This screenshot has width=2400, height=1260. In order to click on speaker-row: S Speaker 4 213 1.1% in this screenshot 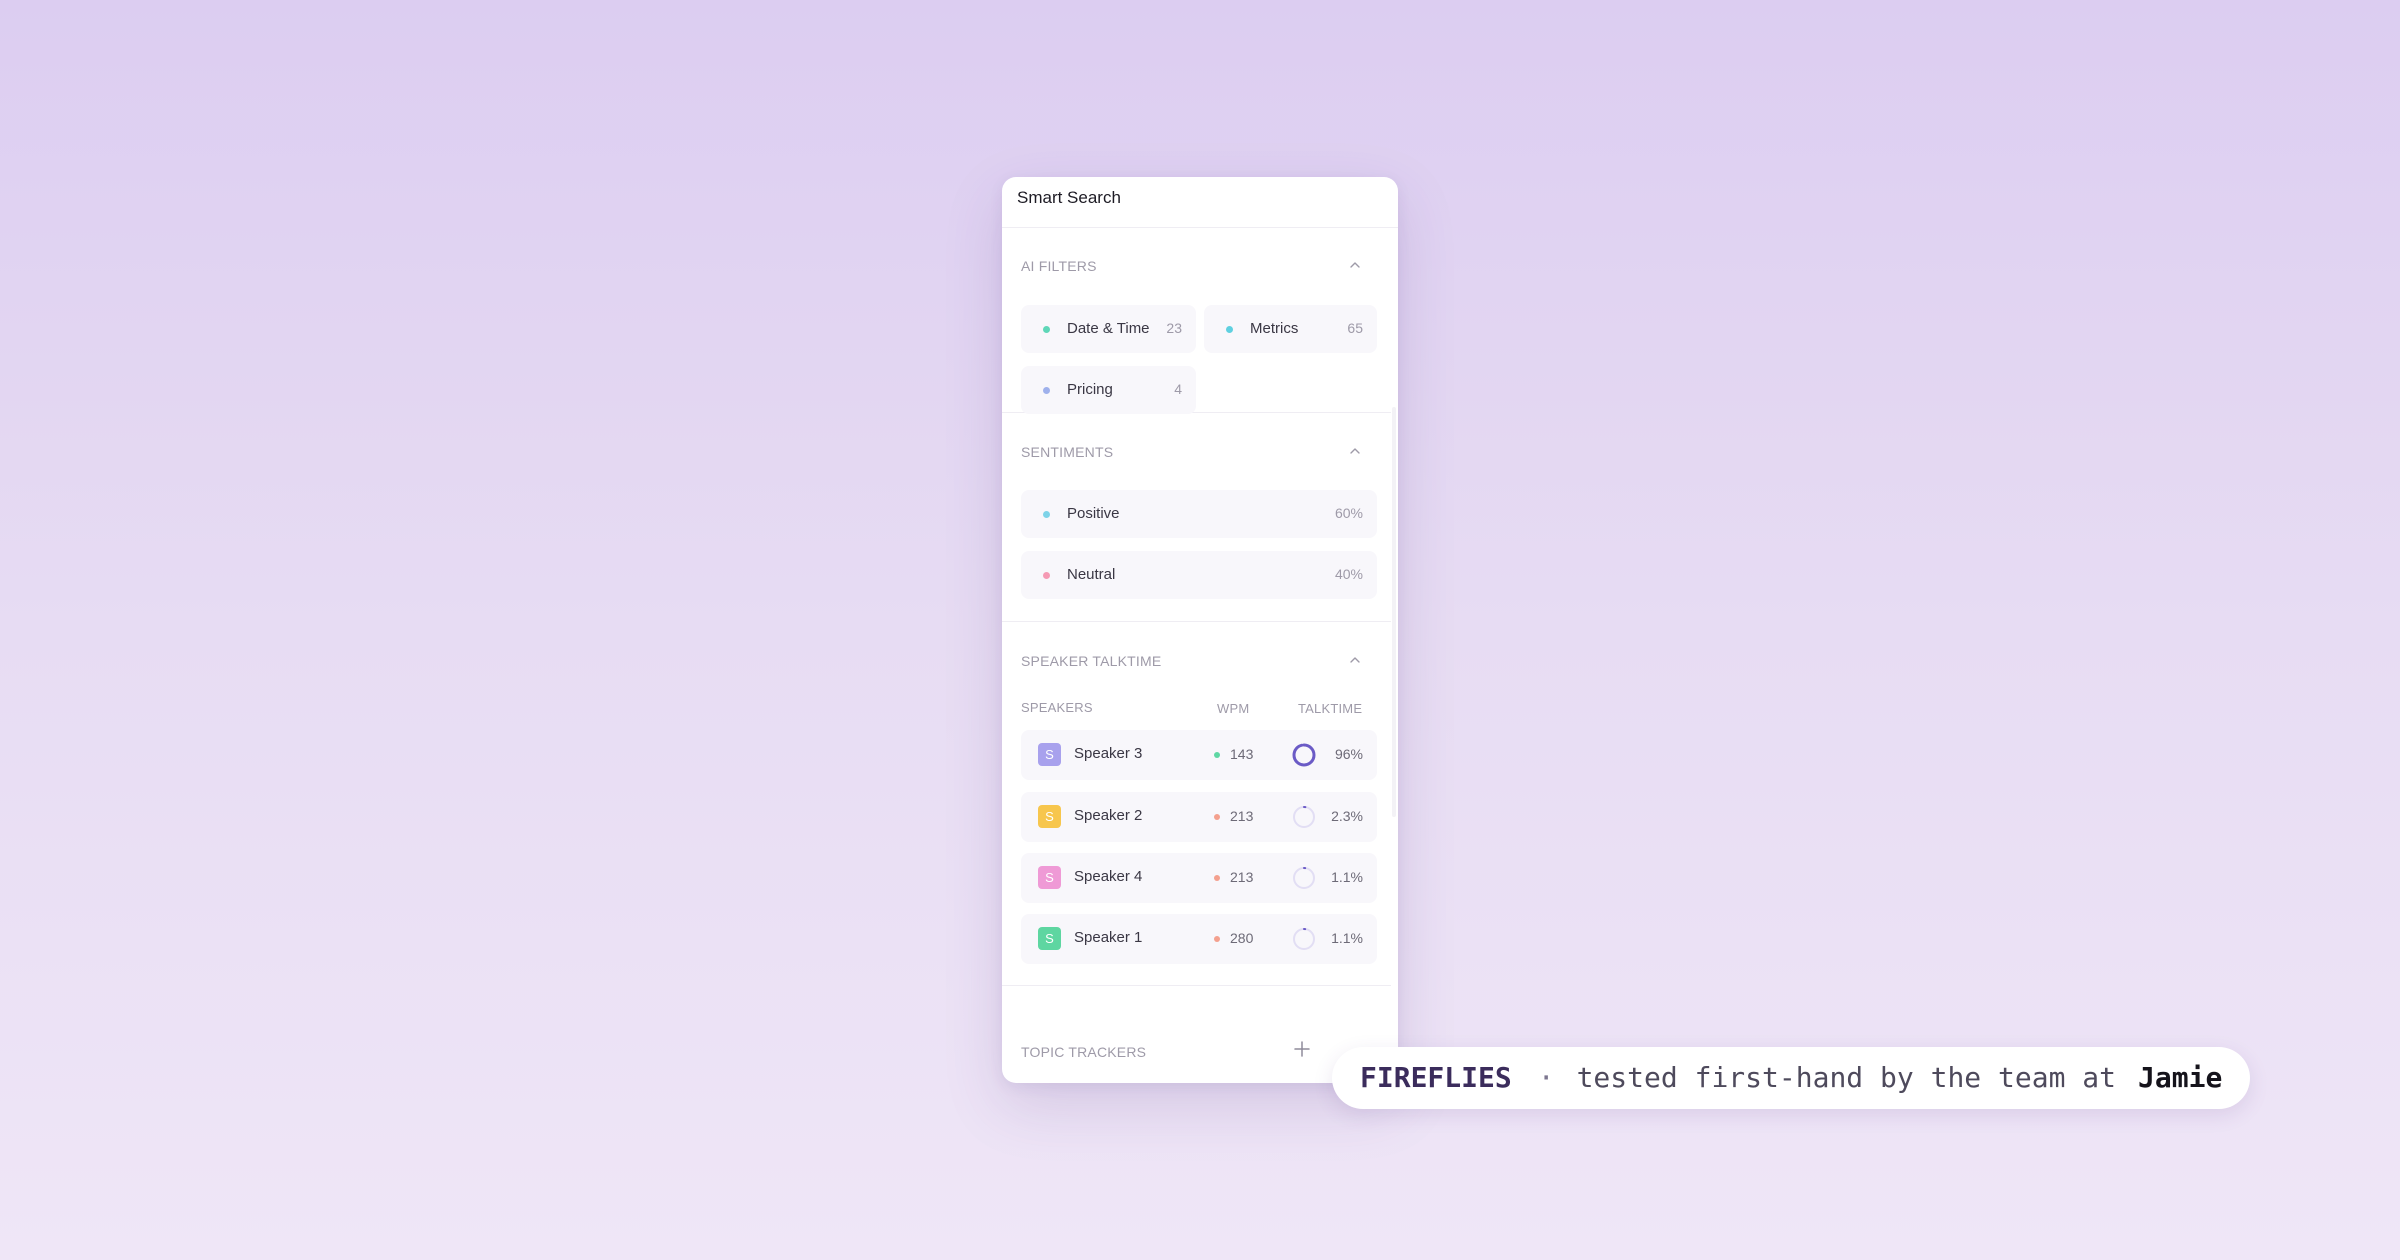, I will do `click(1199, 878)`.